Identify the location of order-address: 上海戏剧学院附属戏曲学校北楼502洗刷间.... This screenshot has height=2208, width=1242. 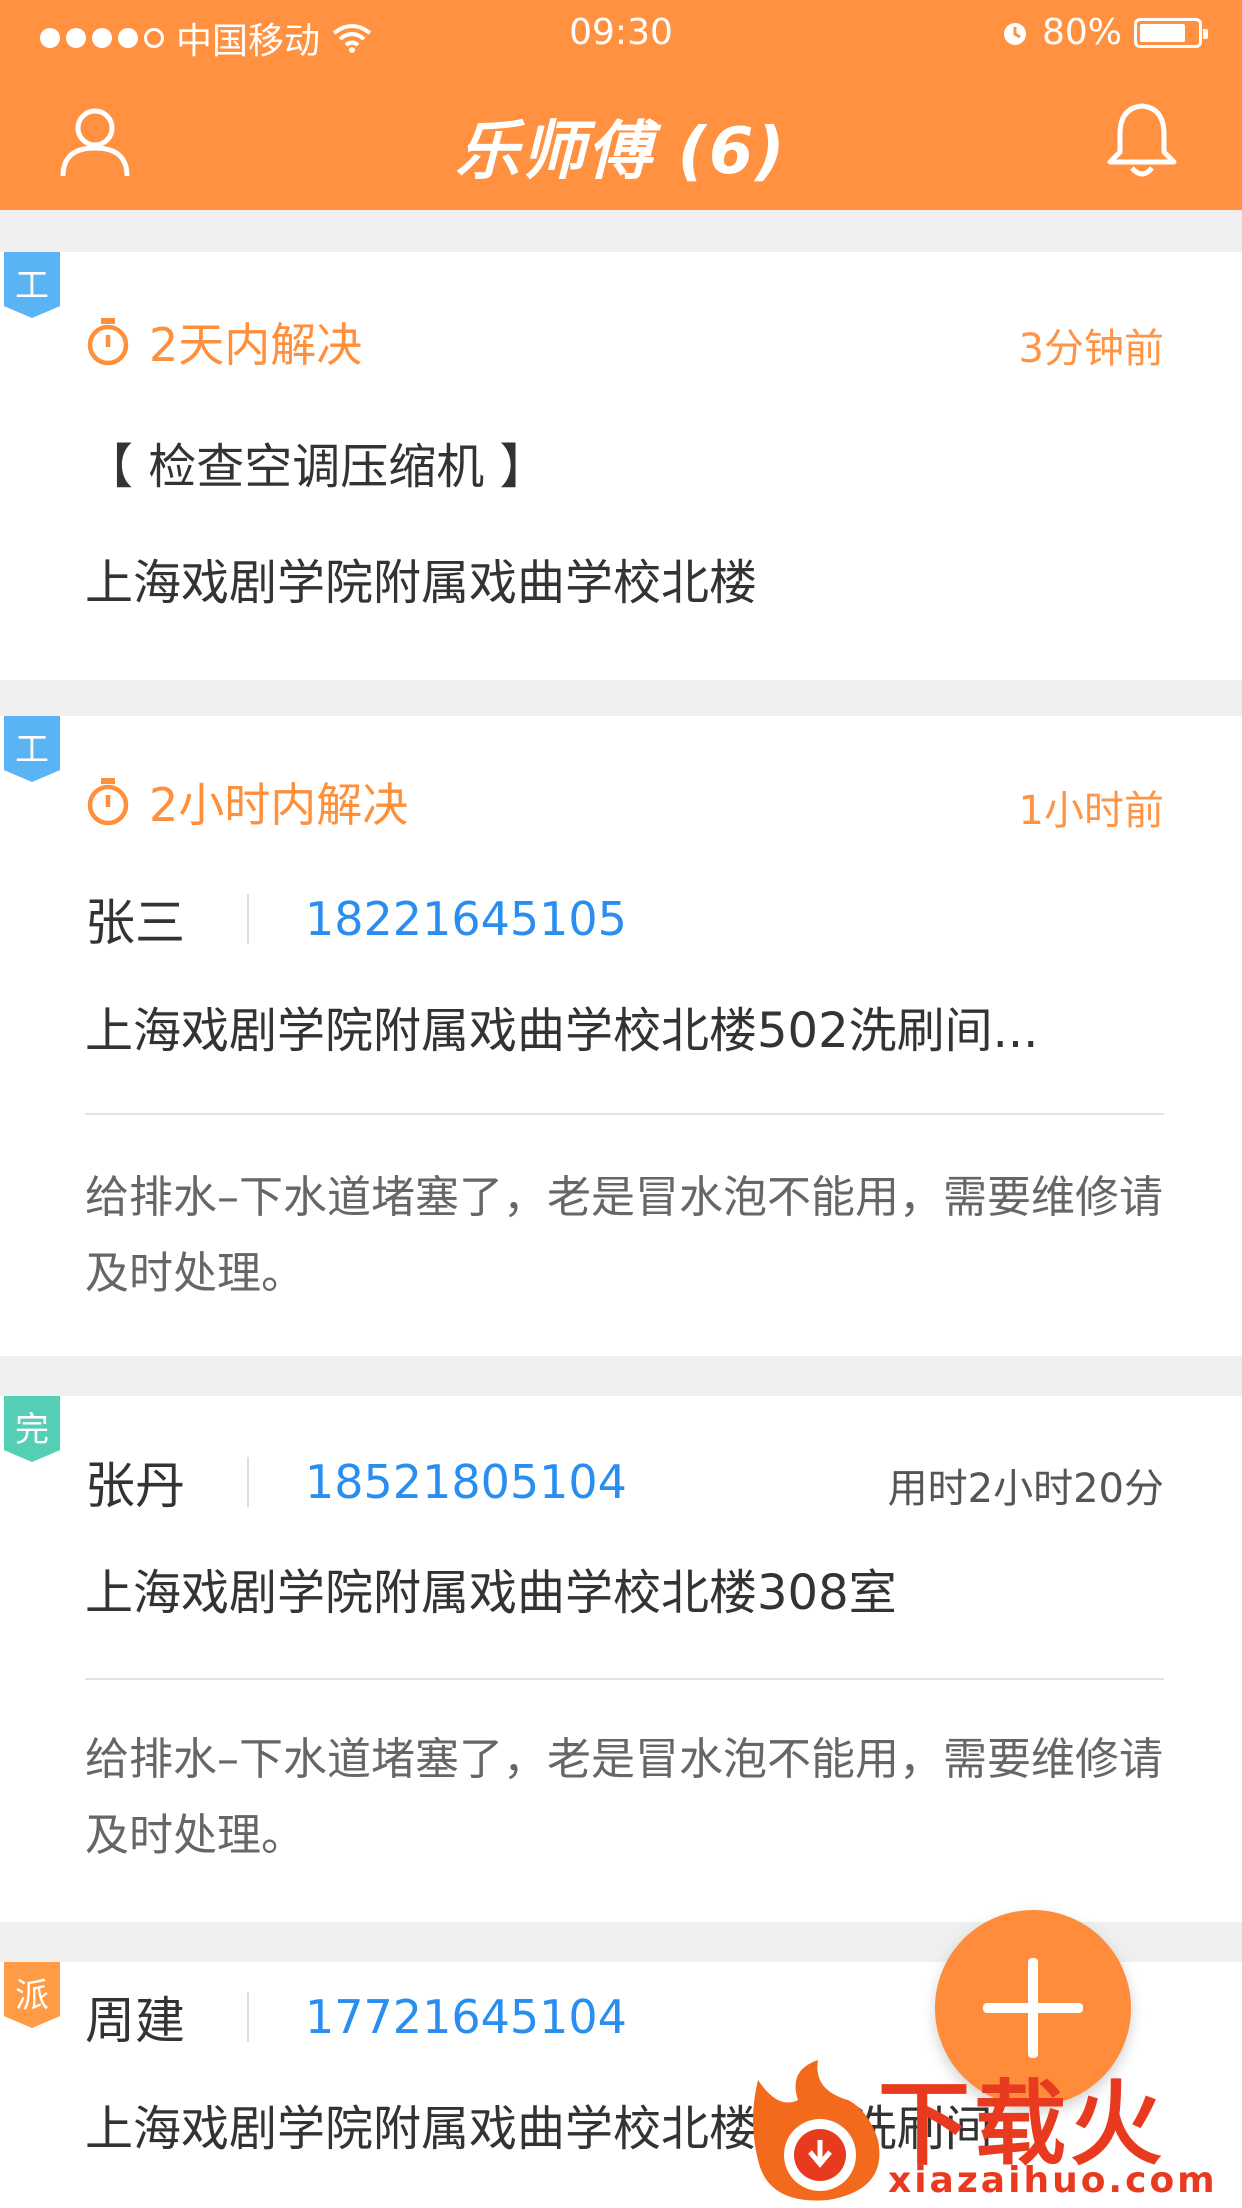
(562, 1029).